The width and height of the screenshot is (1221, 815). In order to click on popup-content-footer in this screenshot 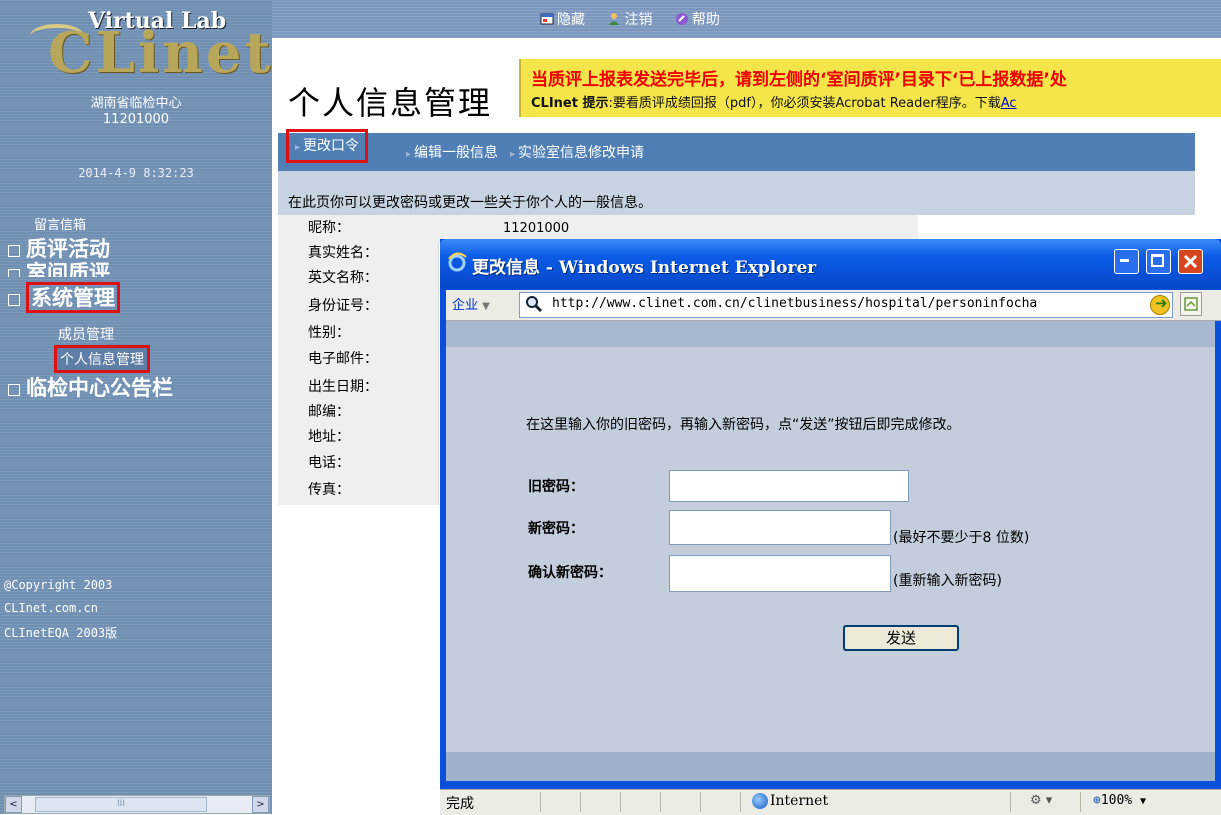, I will do `click(830, 766)`.